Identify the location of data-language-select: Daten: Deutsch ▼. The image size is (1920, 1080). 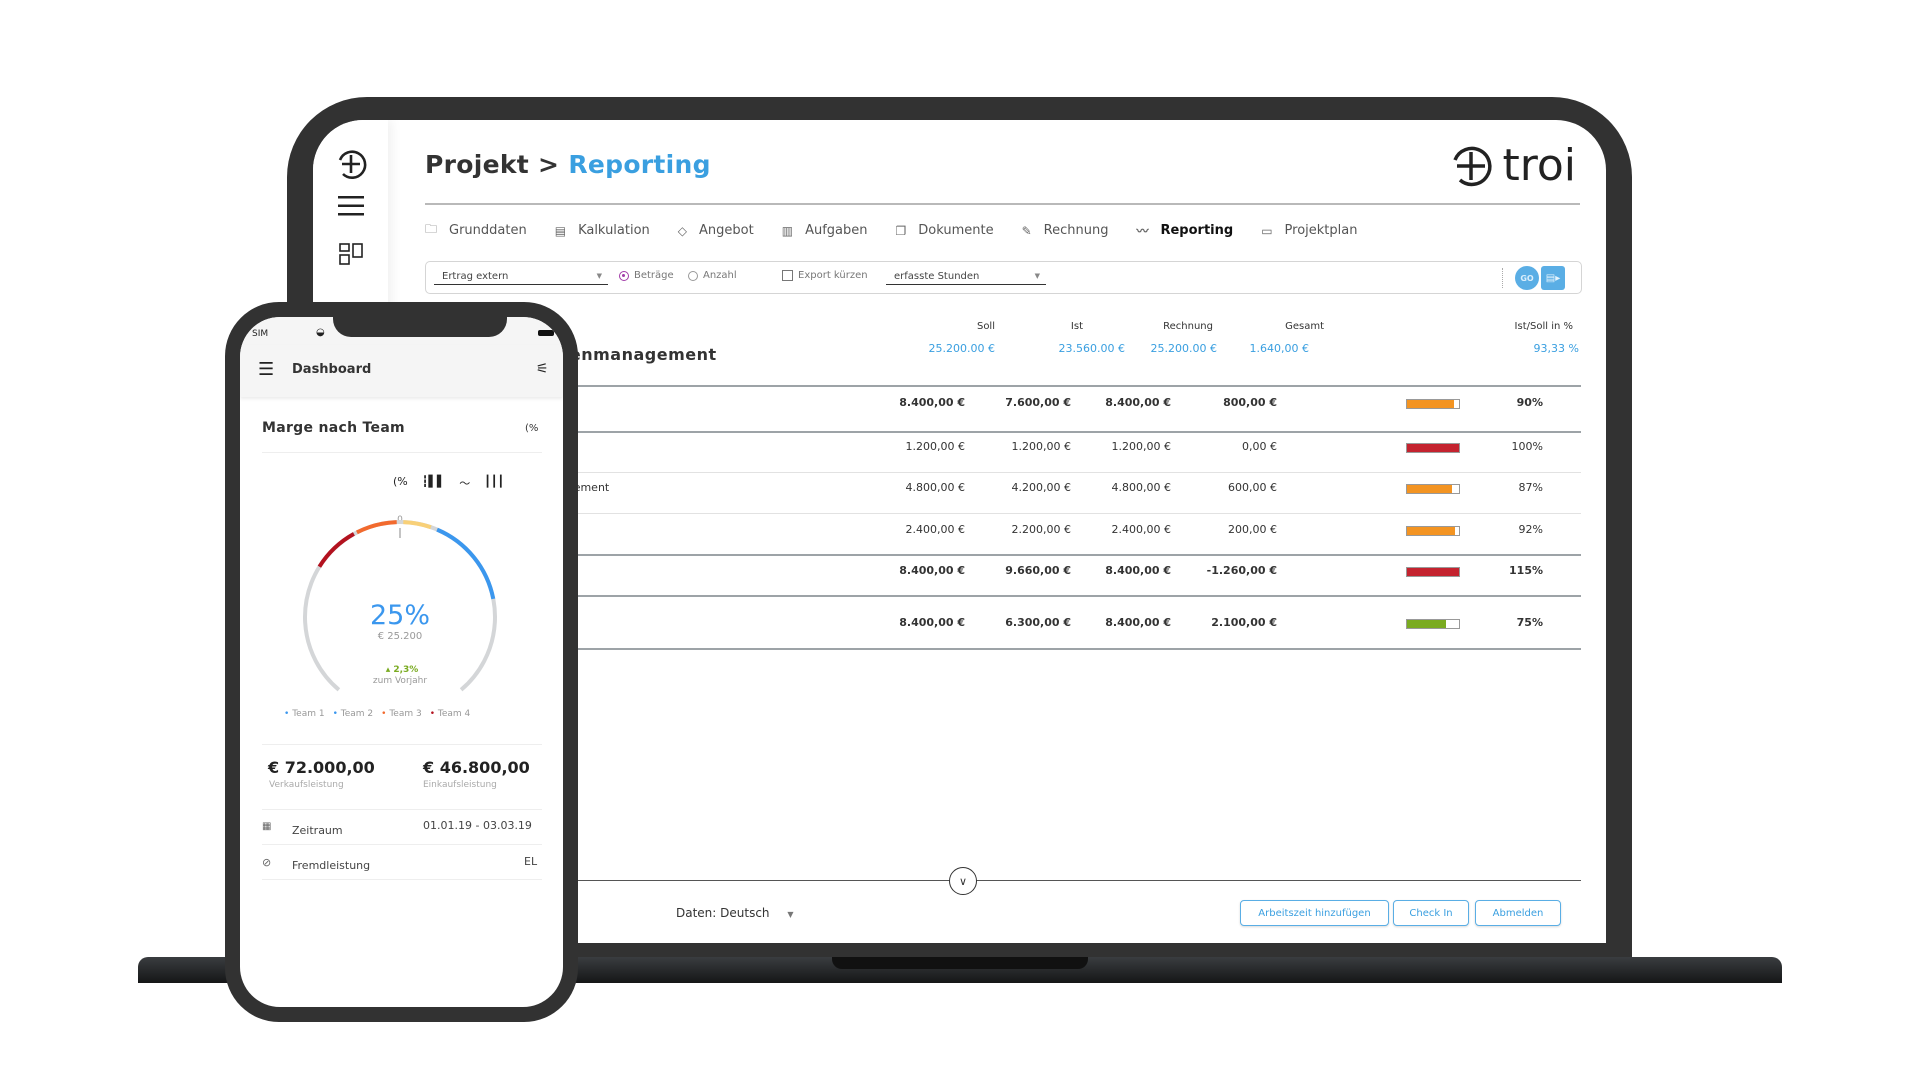
(735, 913).